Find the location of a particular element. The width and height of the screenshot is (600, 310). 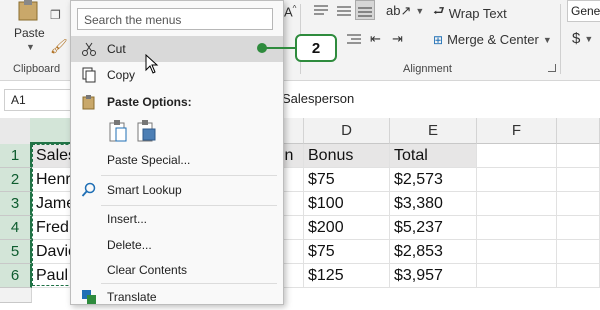

cell-d5: $75 is located at coordinates (347, 252).